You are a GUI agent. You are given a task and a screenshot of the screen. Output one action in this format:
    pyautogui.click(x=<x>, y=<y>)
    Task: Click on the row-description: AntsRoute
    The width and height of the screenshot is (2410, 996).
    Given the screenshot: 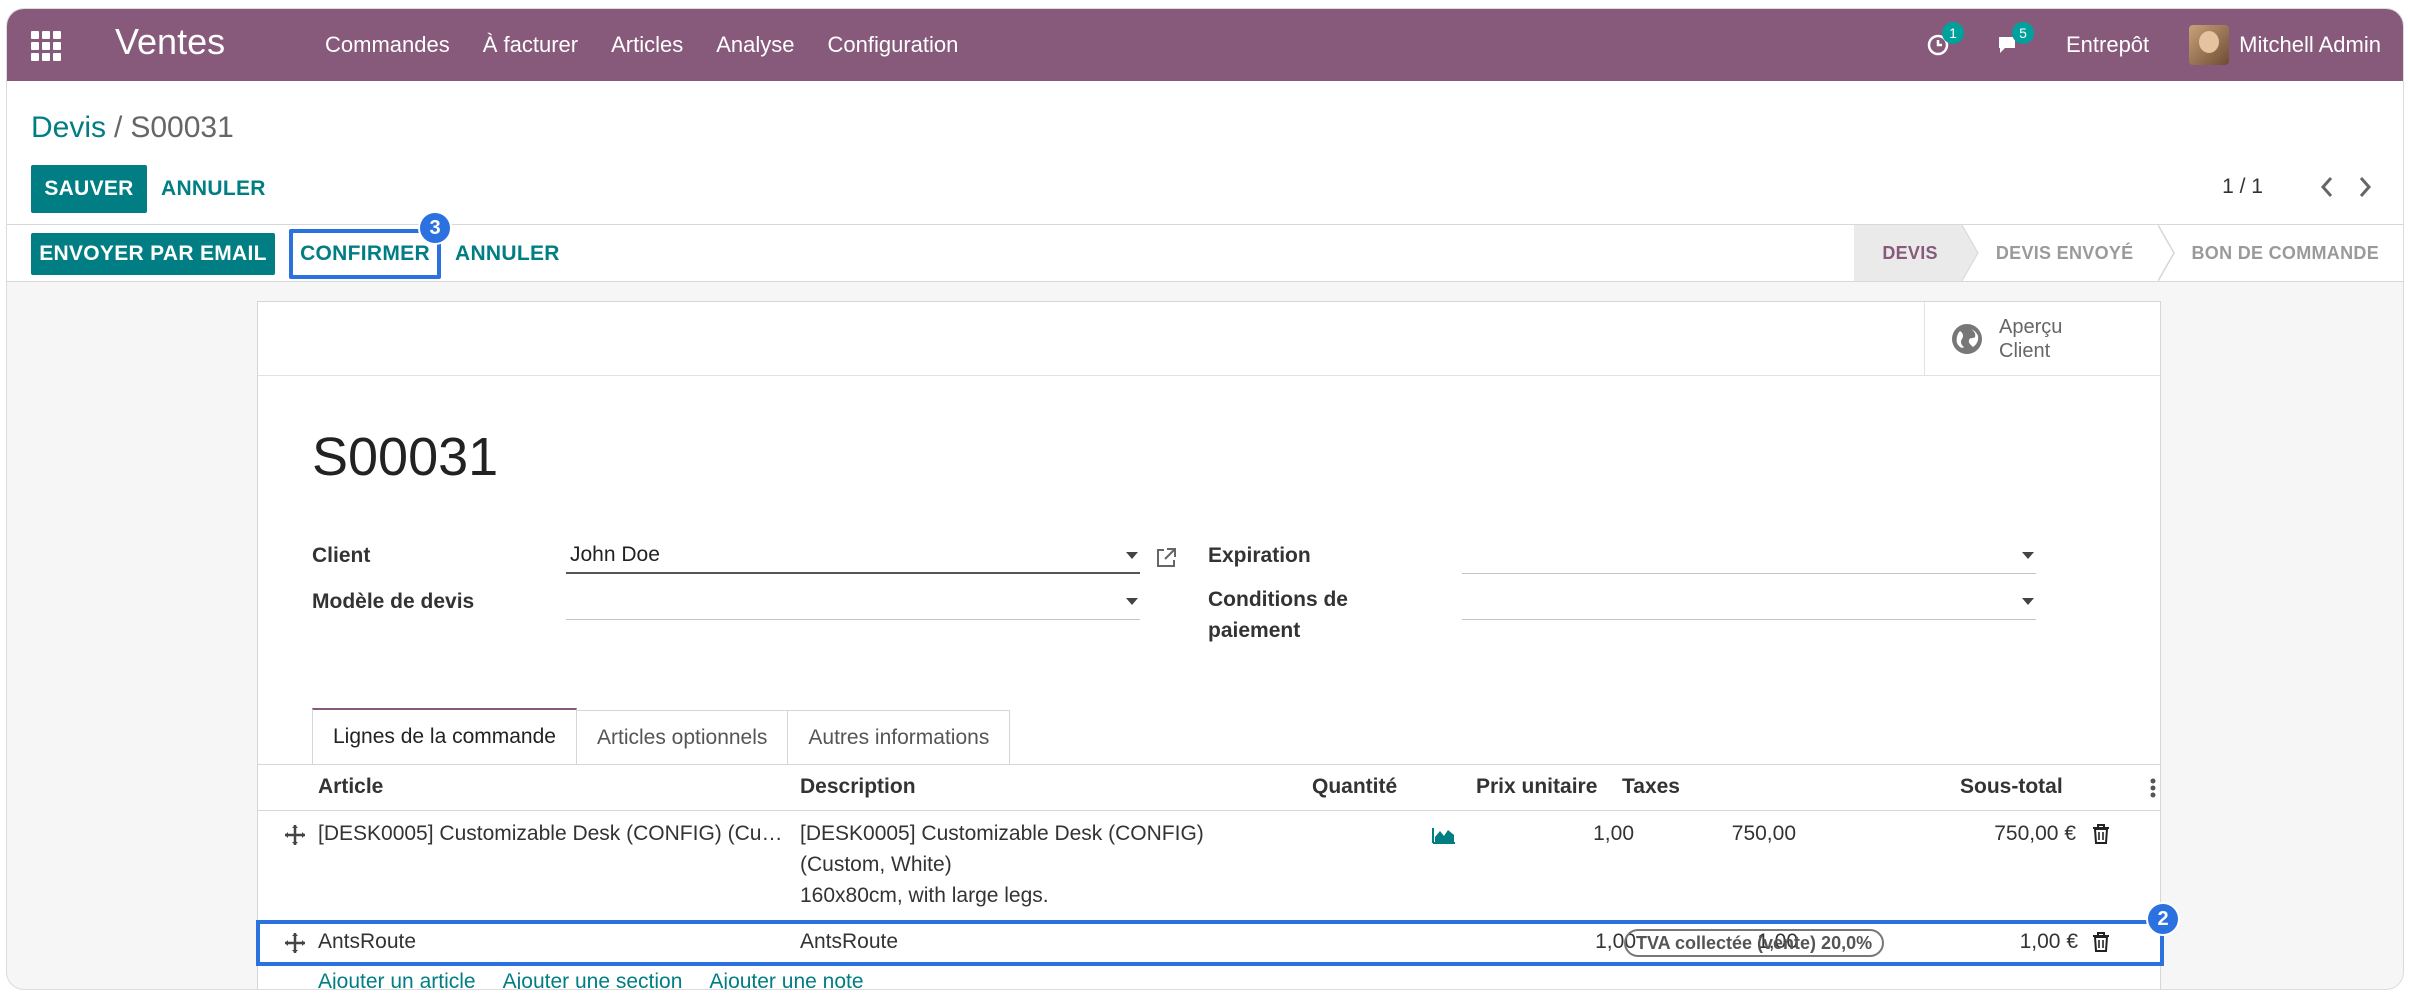 What is the action you would take?
    pyautogui.click(x=849, y=941)
    